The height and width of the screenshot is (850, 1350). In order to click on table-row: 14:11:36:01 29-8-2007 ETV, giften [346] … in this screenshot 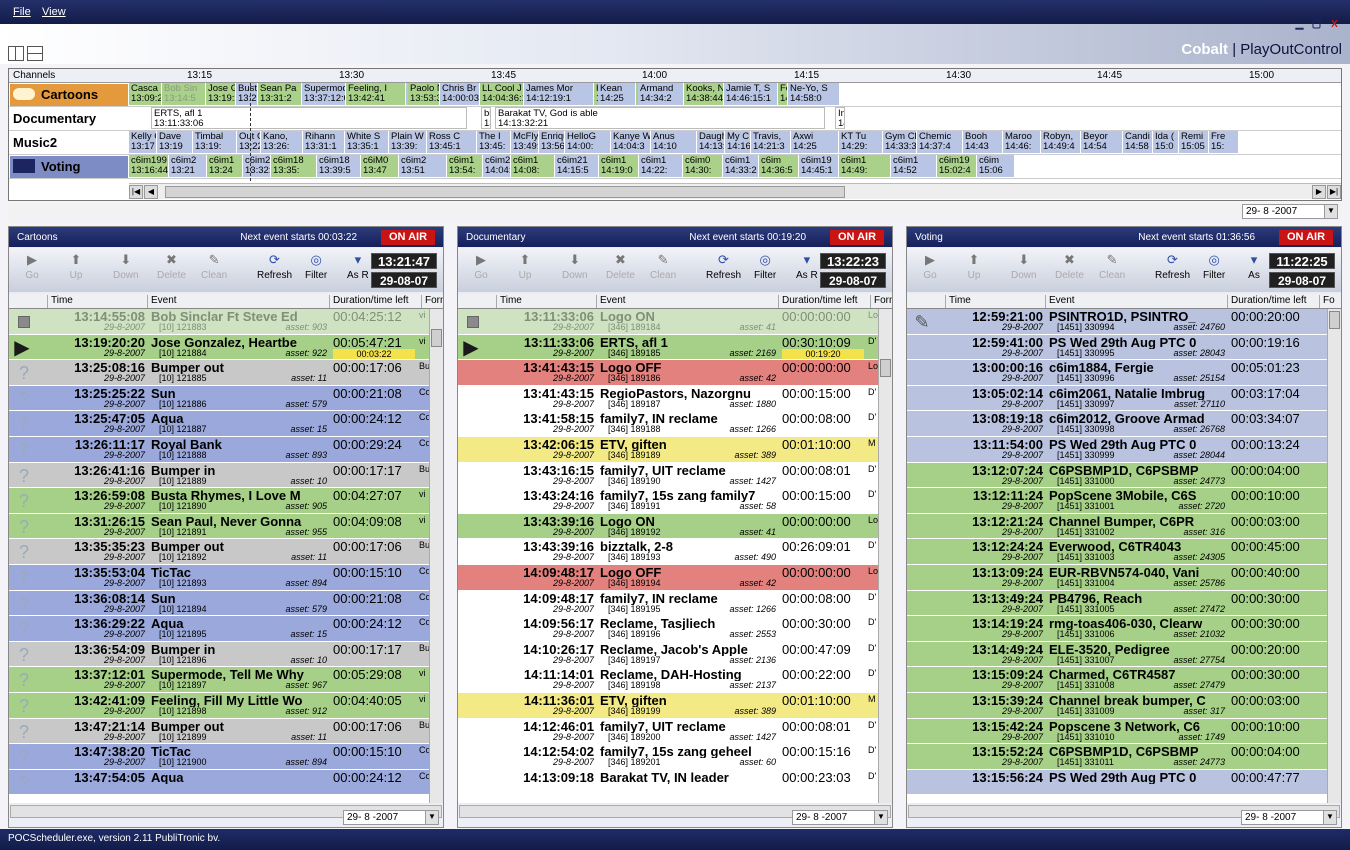, I will do `click(669, 705)`.